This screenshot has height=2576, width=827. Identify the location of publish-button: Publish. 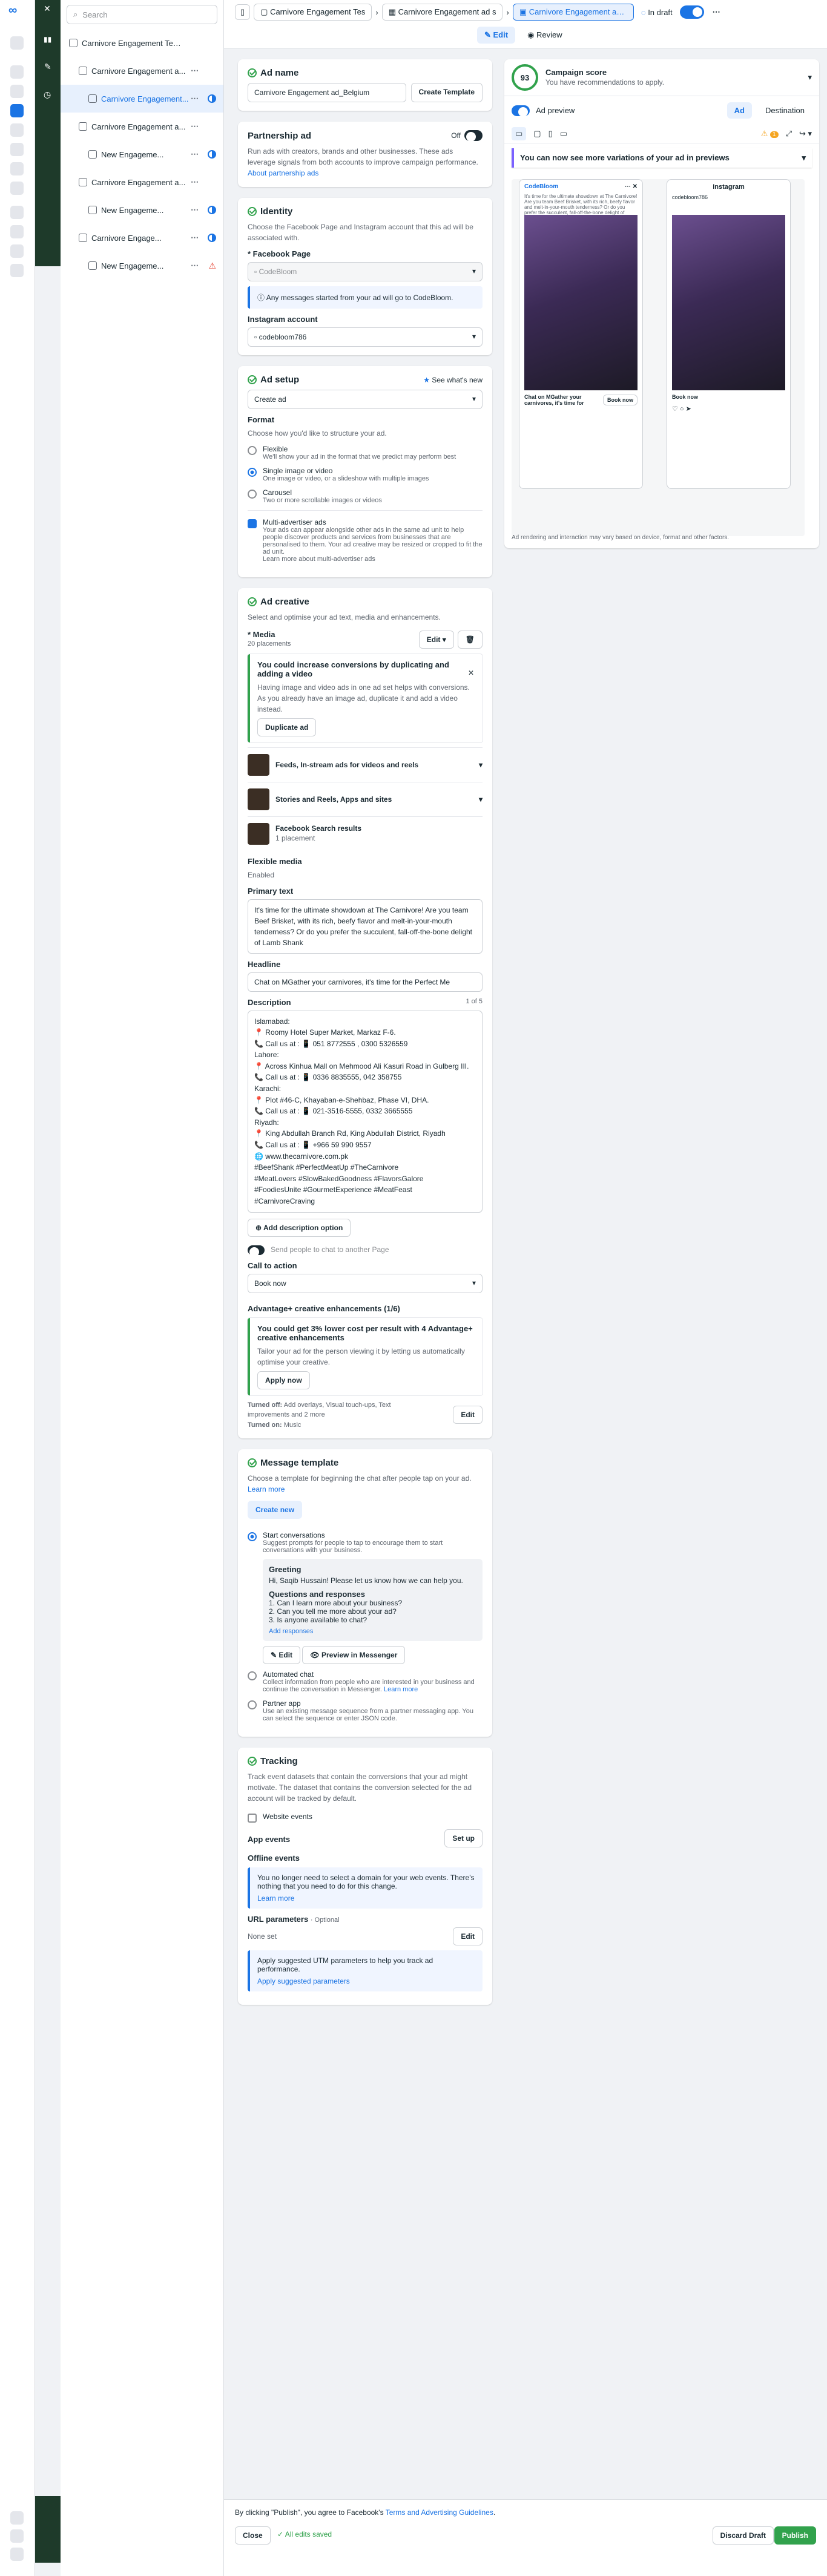
(795, 2535).